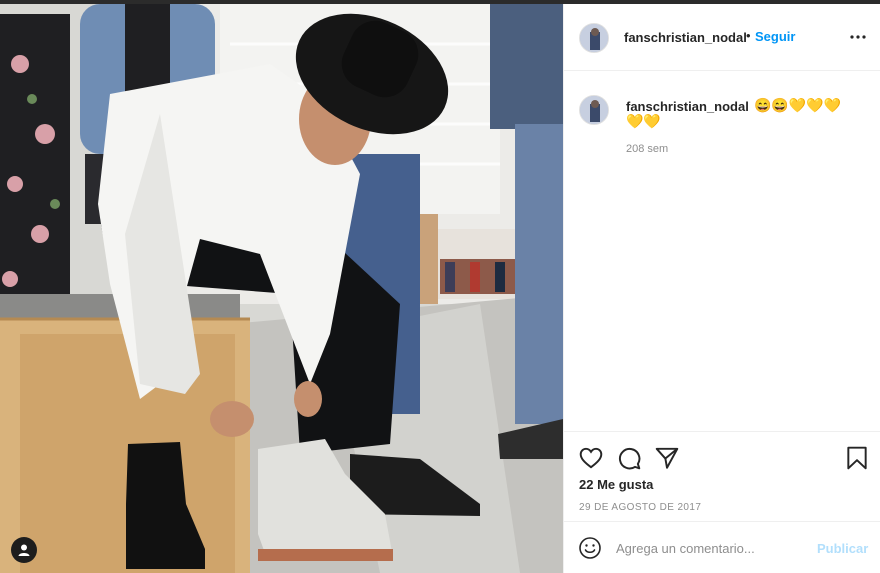  Describe the element at coordinates (643, 121) in the screenshot. I see `caption-text-continued: 💛💛` at that location.